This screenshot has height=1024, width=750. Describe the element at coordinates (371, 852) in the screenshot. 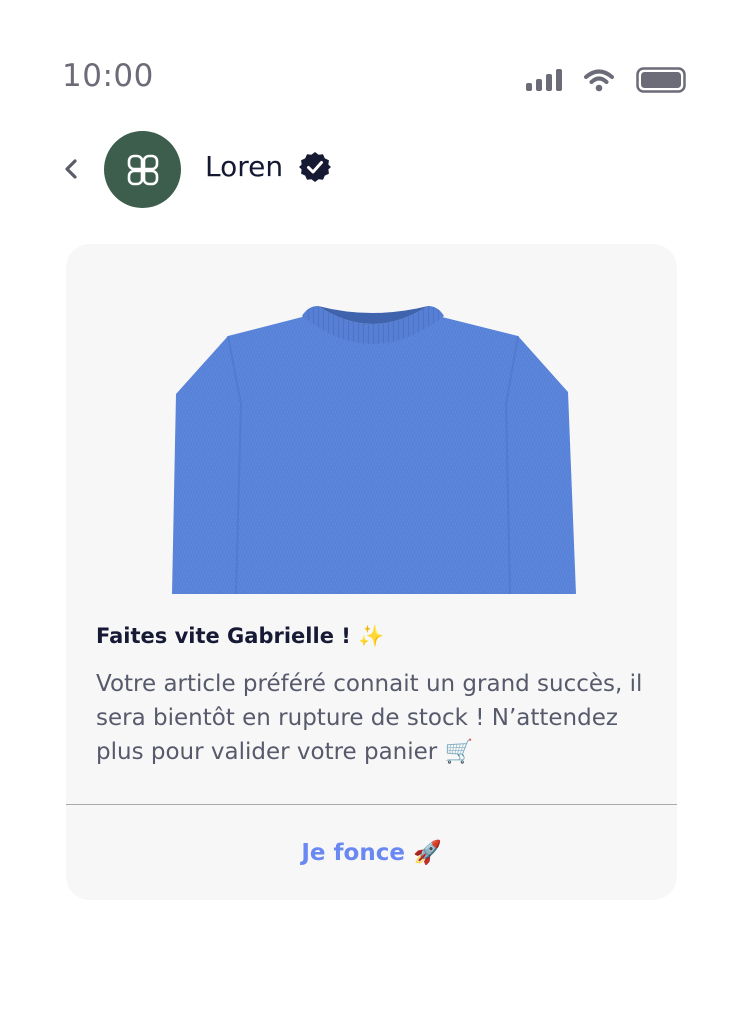

I see `je-fonce-button: Je fonce 🚀` at that location.